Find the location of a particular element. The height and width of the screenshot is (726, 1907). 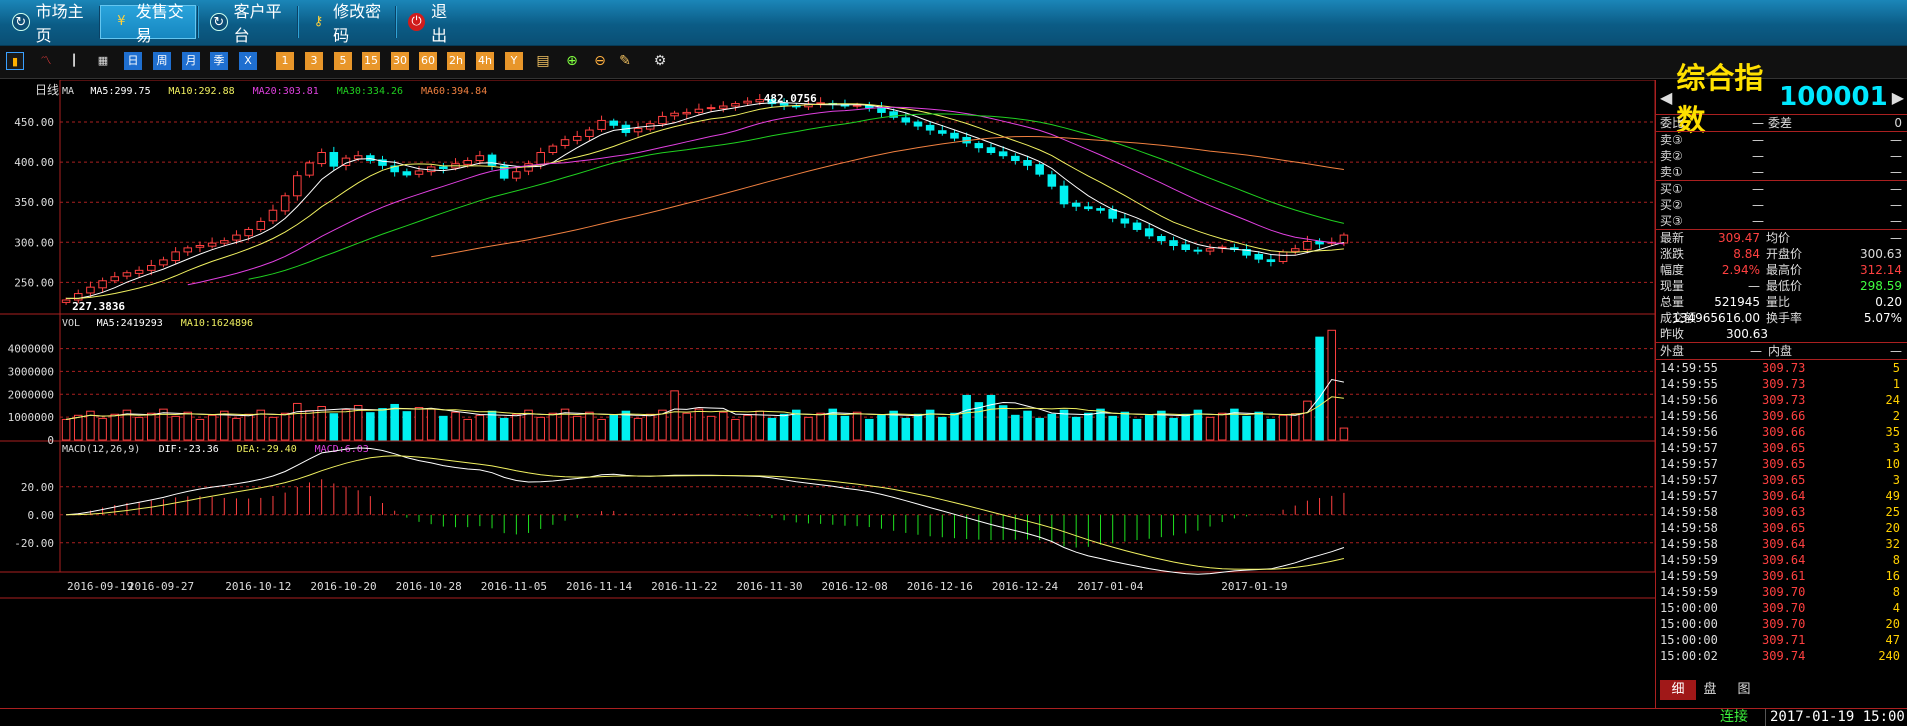

date-axis-label: 2016-10-28 is located at coordinates (429, 586).